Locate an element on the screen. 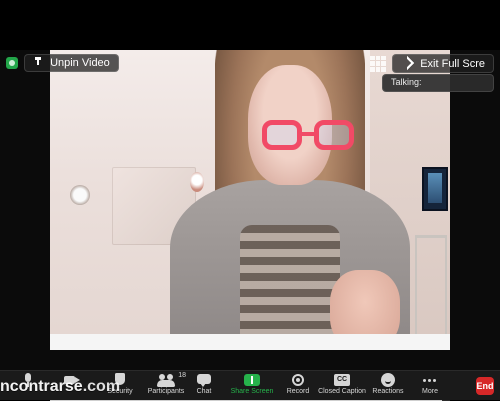  top-right-overlay: Exit Full Scre is located at coordinates (432, 63).